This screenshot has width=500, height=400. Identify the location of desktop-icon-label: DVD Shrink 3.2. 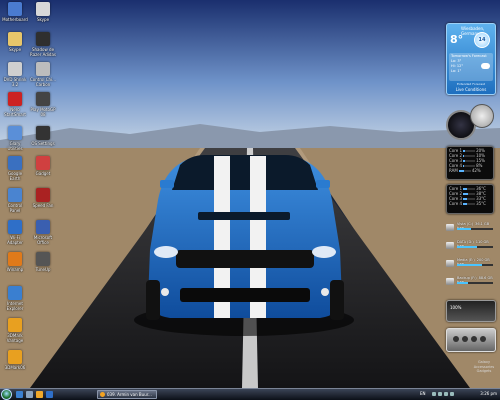
(15, 82).